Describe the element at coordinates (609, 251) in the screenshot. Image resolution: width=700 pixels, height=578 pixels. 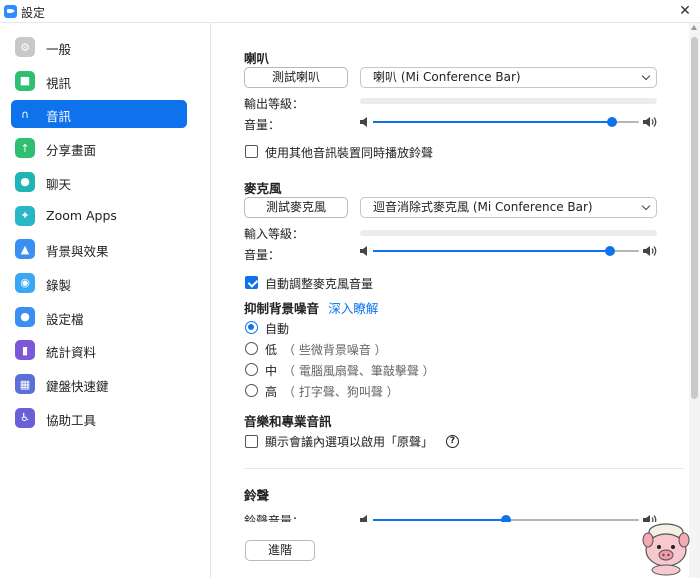
I see `microphone-volume-thumb` at that location.